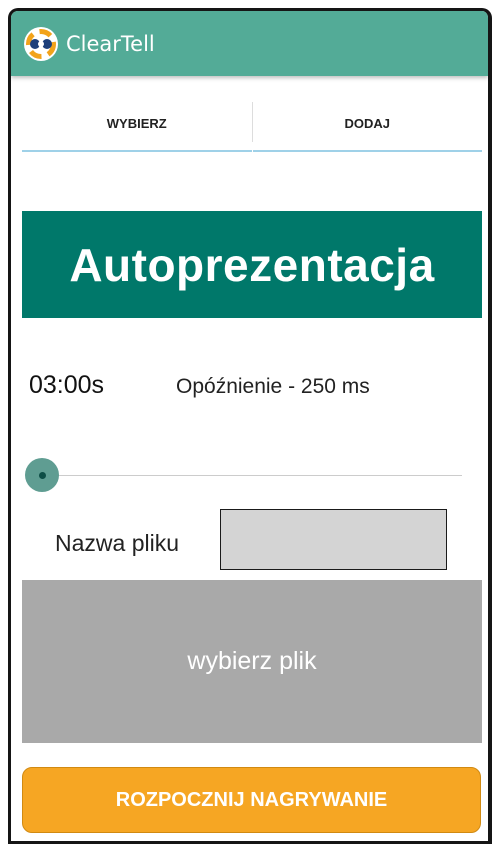 The height and width of the screenshot is (851, 504). I want to click on tab-wybierz: WYBIERZ, so click(137, 124).